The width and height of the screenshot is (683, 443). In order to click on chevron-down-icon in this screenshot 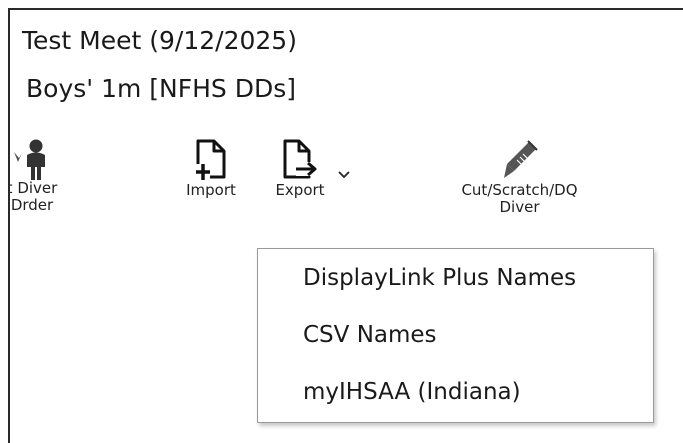, I will do `click(344, 175)`.